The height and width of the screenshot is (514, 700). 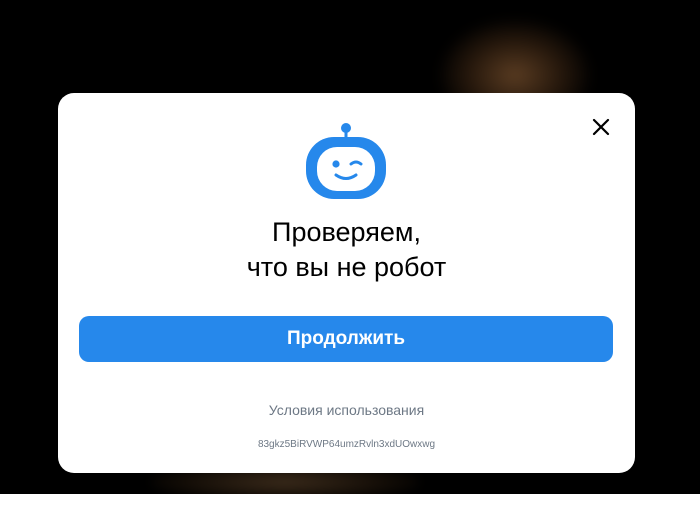 I want to click on page-bottom-strip, so click(x=350, y=504).